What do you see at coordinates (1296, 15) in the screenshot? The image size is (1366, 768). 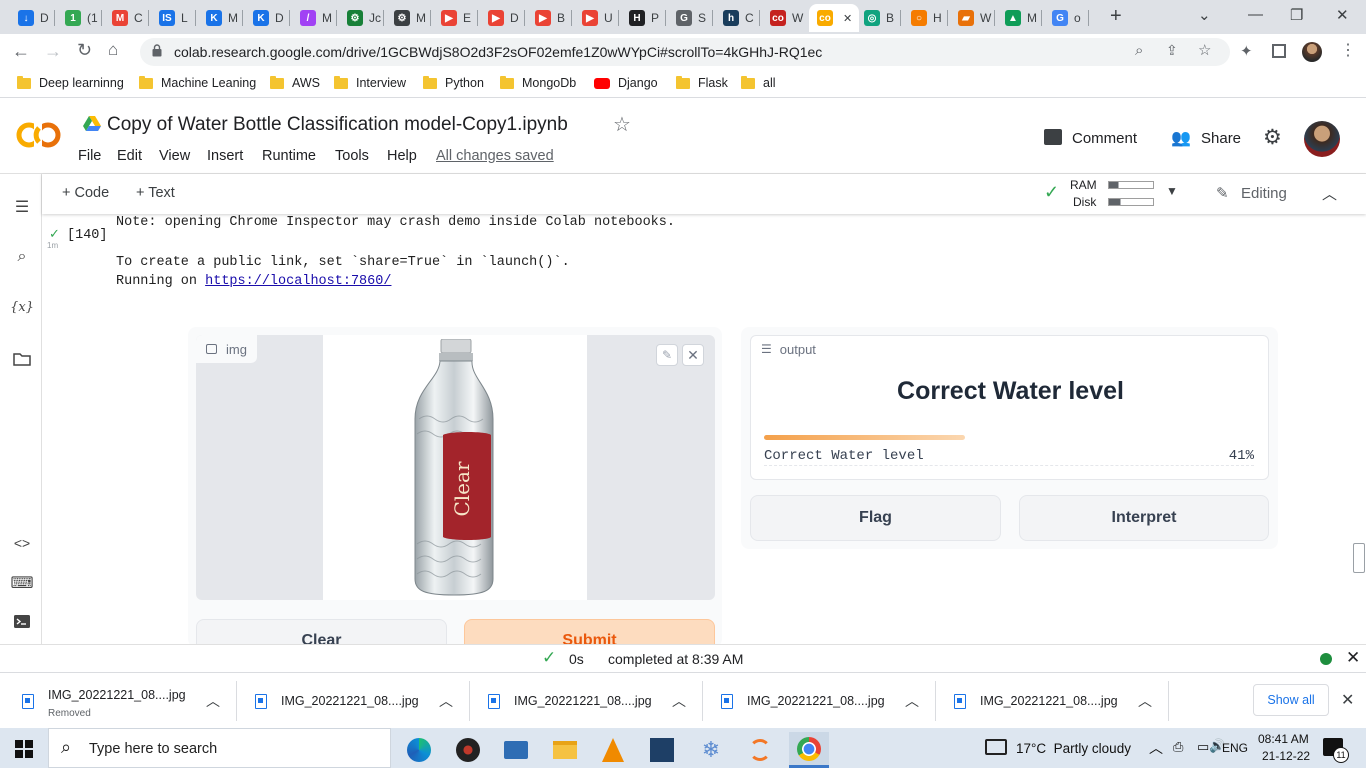 I see `maximize-icon: ❐` at bounding box center [1296, 15].